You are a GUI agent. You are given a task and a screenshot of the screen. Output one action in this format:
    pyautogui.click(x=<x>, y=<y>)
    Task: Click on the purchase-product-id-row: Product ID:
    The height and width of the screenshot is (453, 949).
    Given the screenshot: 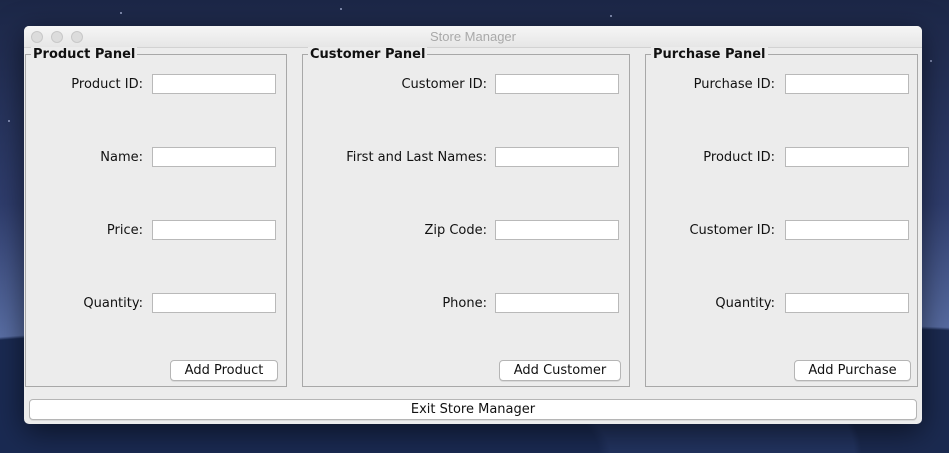 What is the action you would take?
    pyautogui.click(x=781, y=158)
    